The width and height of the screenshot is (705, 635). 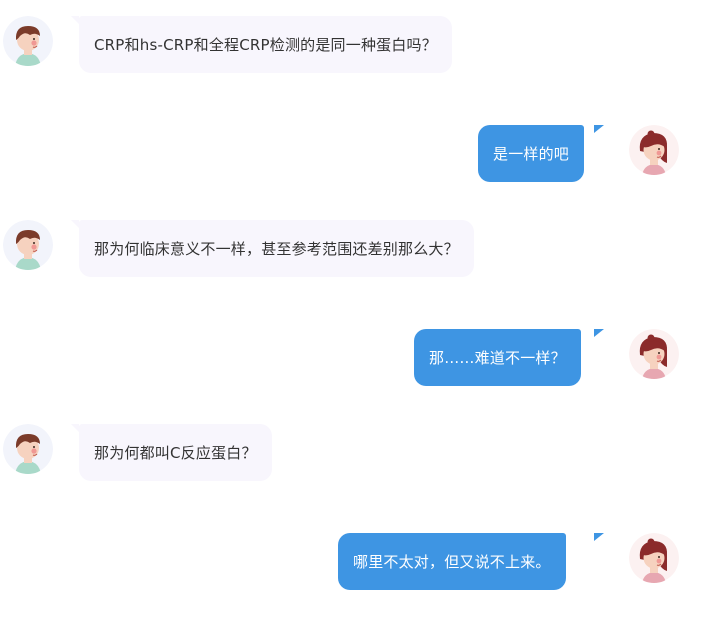 I want to click on message-text: CRP和hs-CRP和全程CRP检测的是同一种蛋白吗？, so click(x=265, y=45).